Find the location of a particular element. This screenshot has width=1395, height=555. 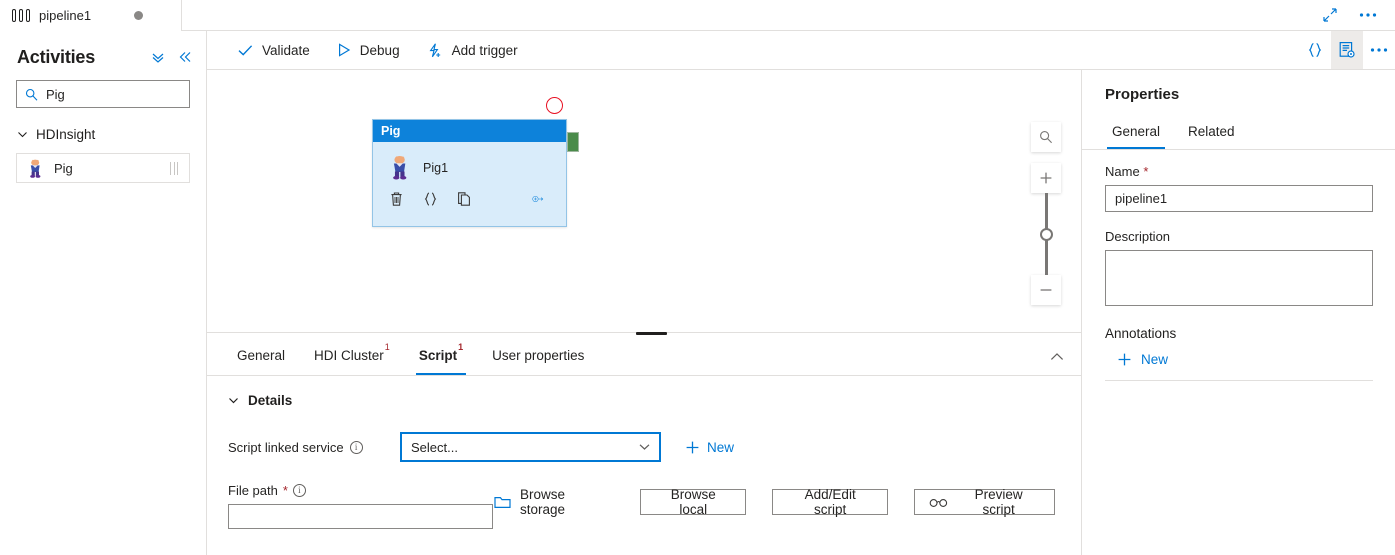

new-linked-service-button: New is located at coordinates (709, 447).